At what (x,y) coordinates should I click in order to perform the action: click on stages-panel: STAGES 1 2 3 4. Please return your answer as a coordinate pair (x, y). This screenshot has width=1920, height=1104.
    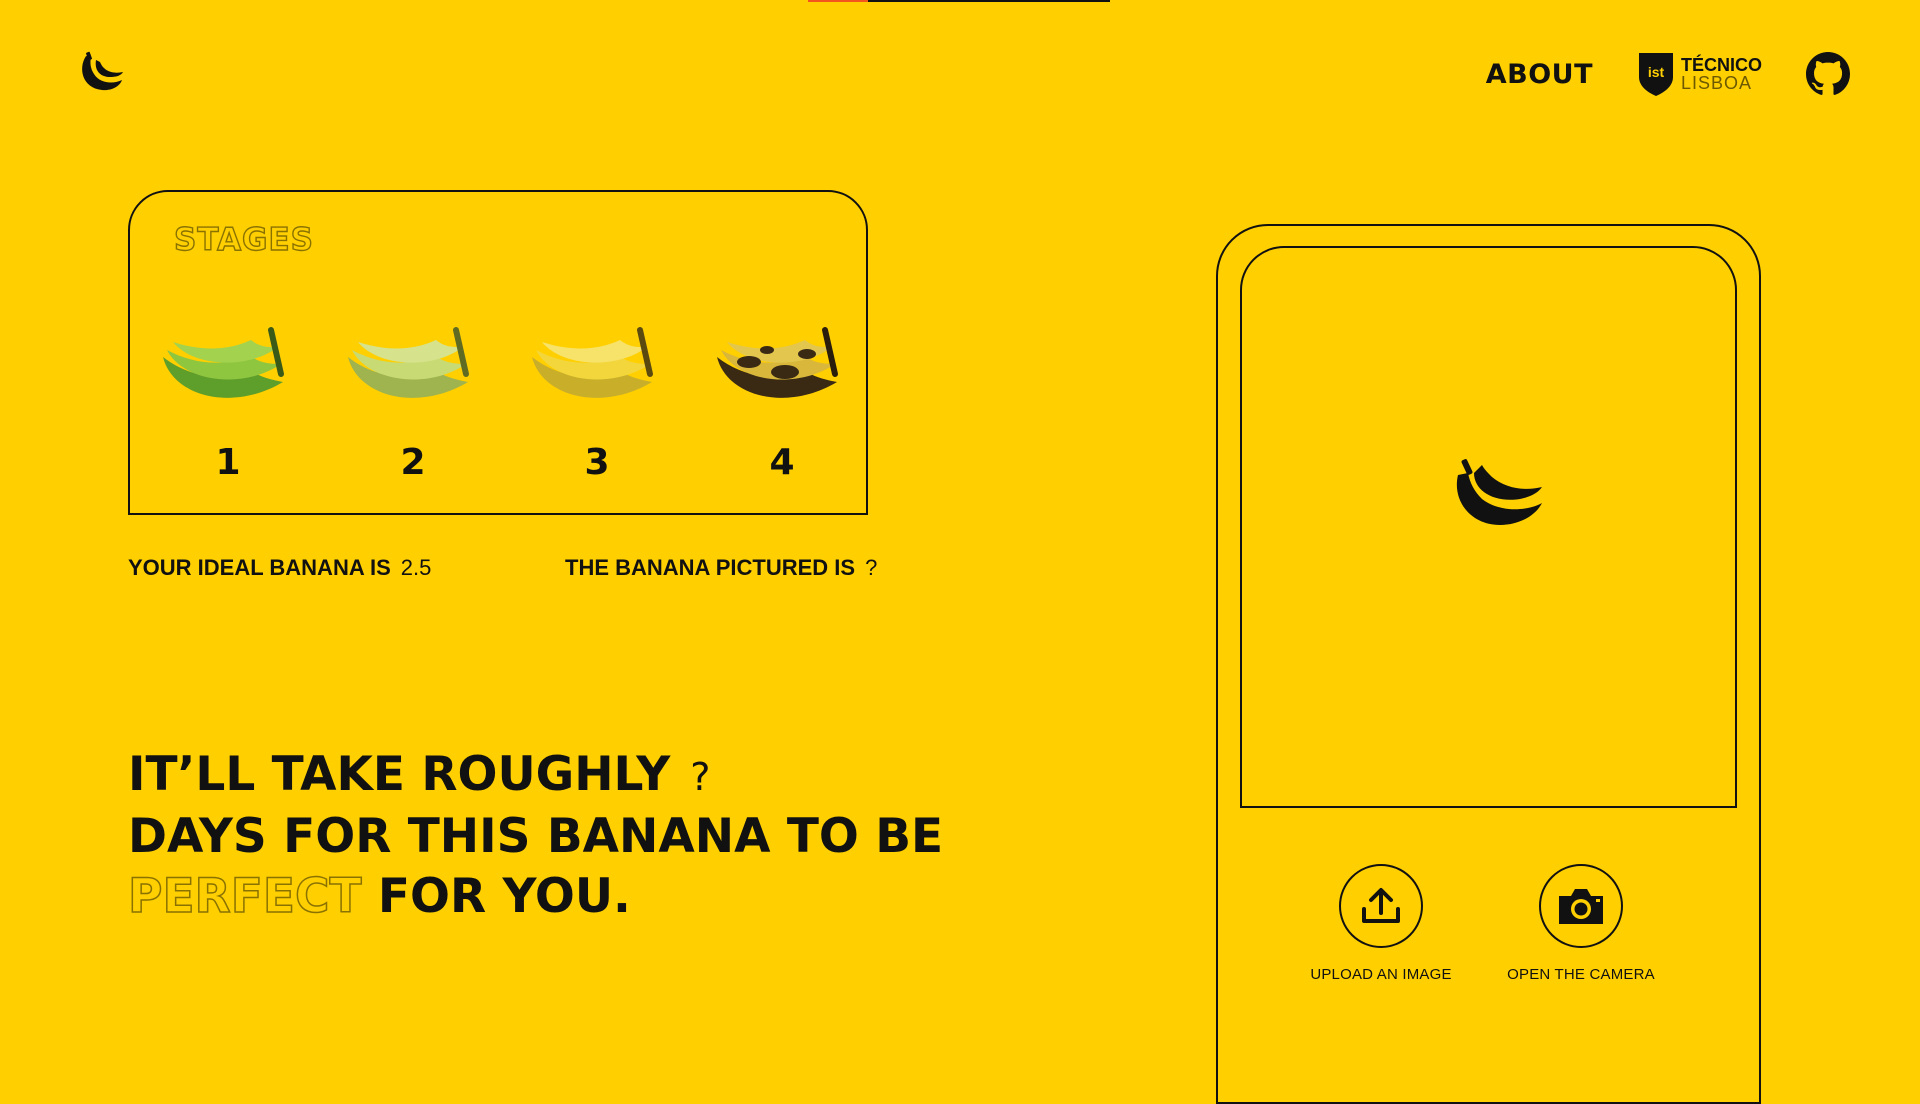
    Looking at the image, I should click on (498, 352).